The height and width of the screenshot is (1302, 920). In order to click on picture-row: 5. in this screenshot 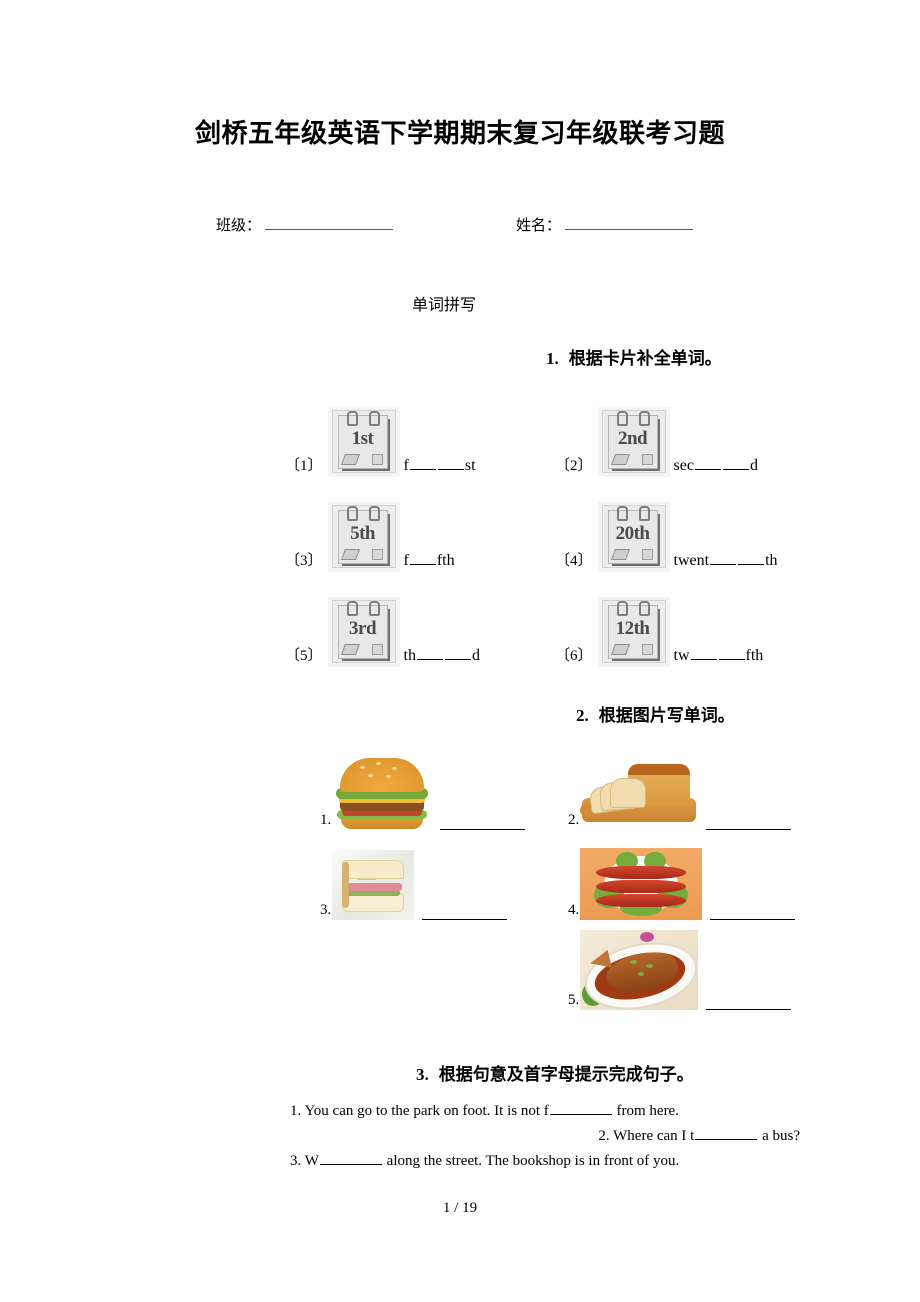, I will do `click(545, 967)`.